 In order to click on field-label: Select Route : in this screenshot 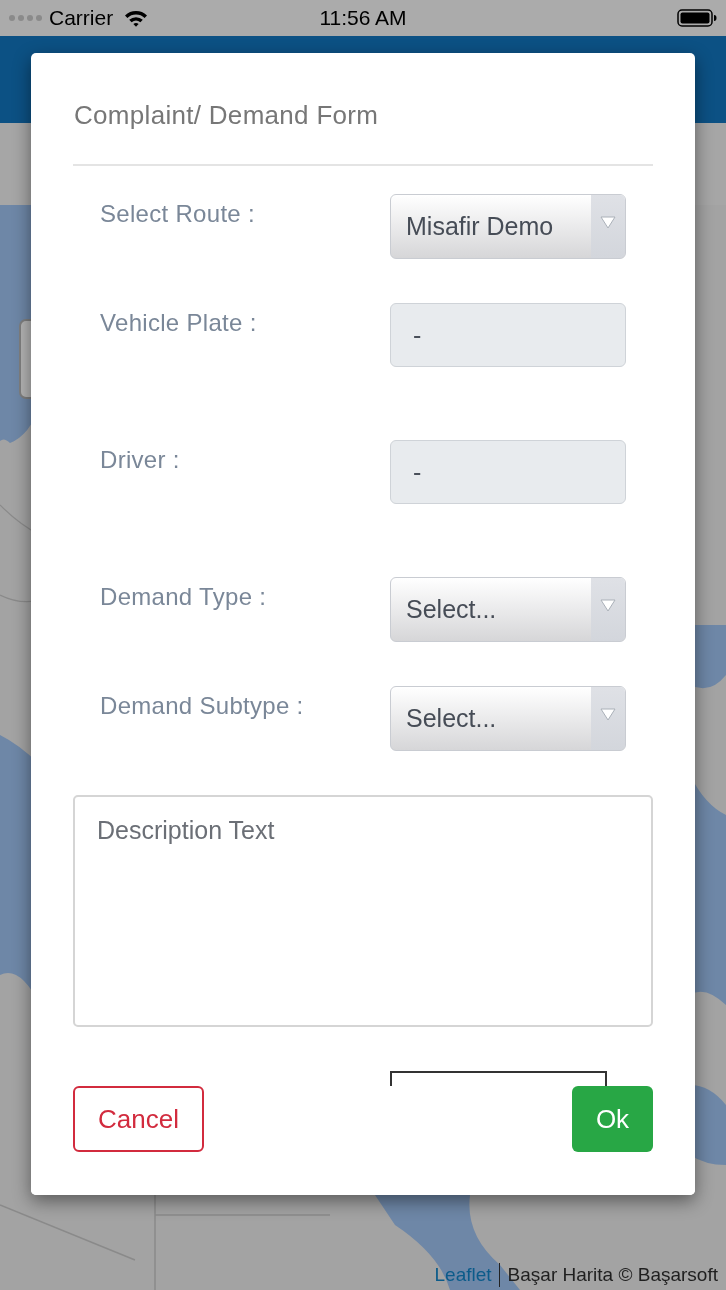, I will do `click(177, 214)`.